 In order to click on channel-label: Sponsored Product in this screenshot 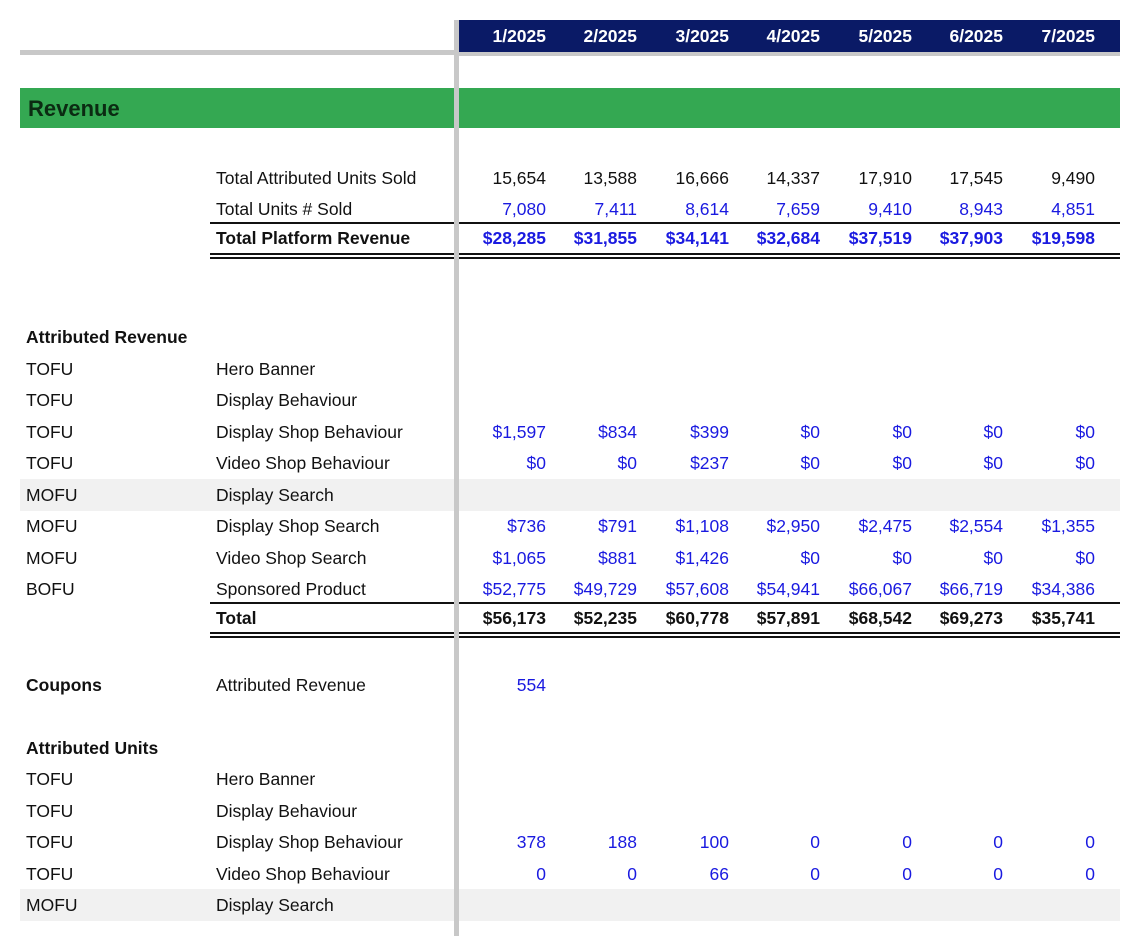, I will do `click(291, 589)`.